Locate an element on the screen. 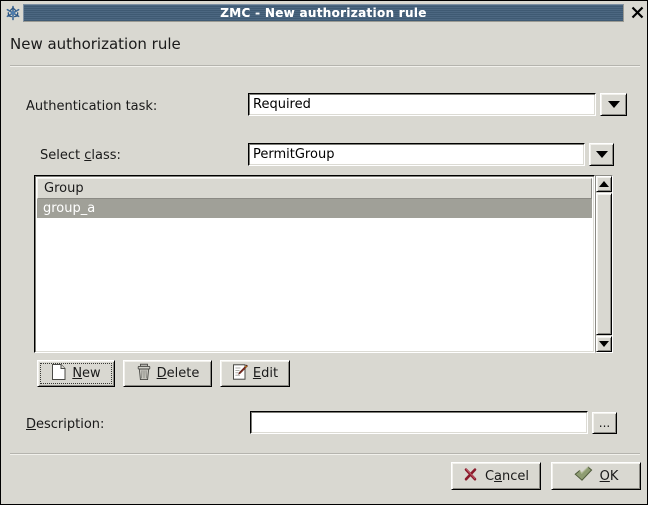  cancel-button: Cancel is located at coordinates (496, 476).